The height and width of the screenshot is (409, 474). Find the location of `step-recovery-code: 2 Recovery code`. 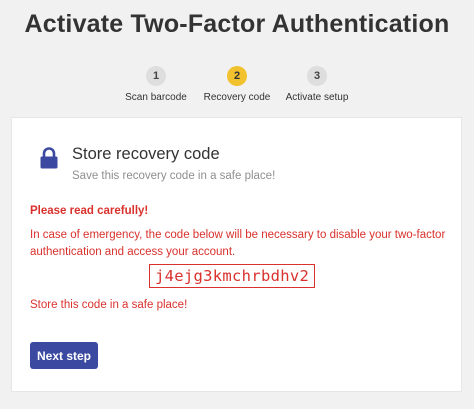

step-recovery-code: 2 Recovery code is located at coordinates (237, 84).